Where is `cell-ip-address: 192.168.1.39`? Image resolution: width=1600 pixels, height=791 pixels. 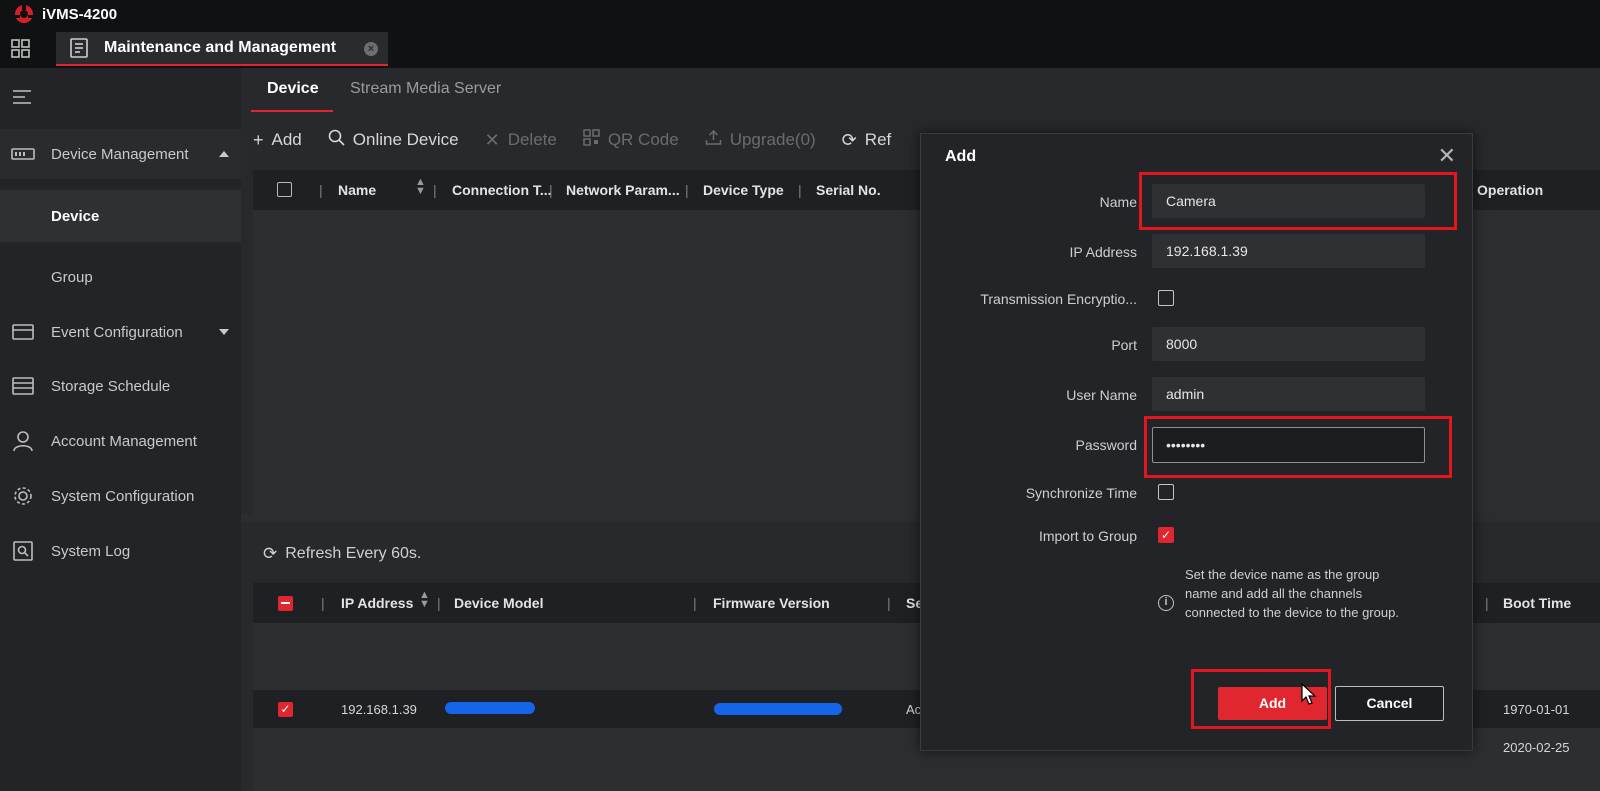 cell-ip-address: 192.168.1.39 is located at coordinates (379, 709).